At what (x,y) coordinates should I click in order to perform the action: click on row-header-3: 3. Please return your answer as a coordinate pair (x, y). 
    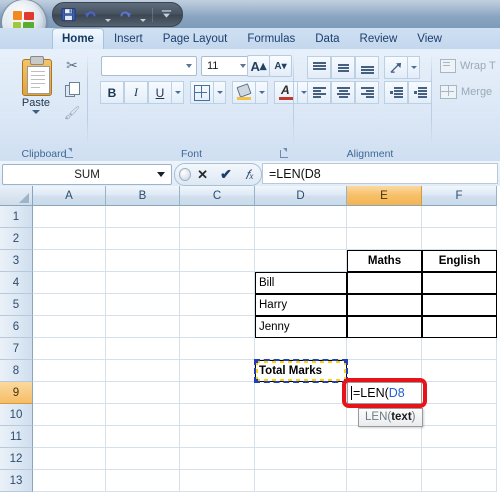
    Looking at the image, I should click on (16, 261).